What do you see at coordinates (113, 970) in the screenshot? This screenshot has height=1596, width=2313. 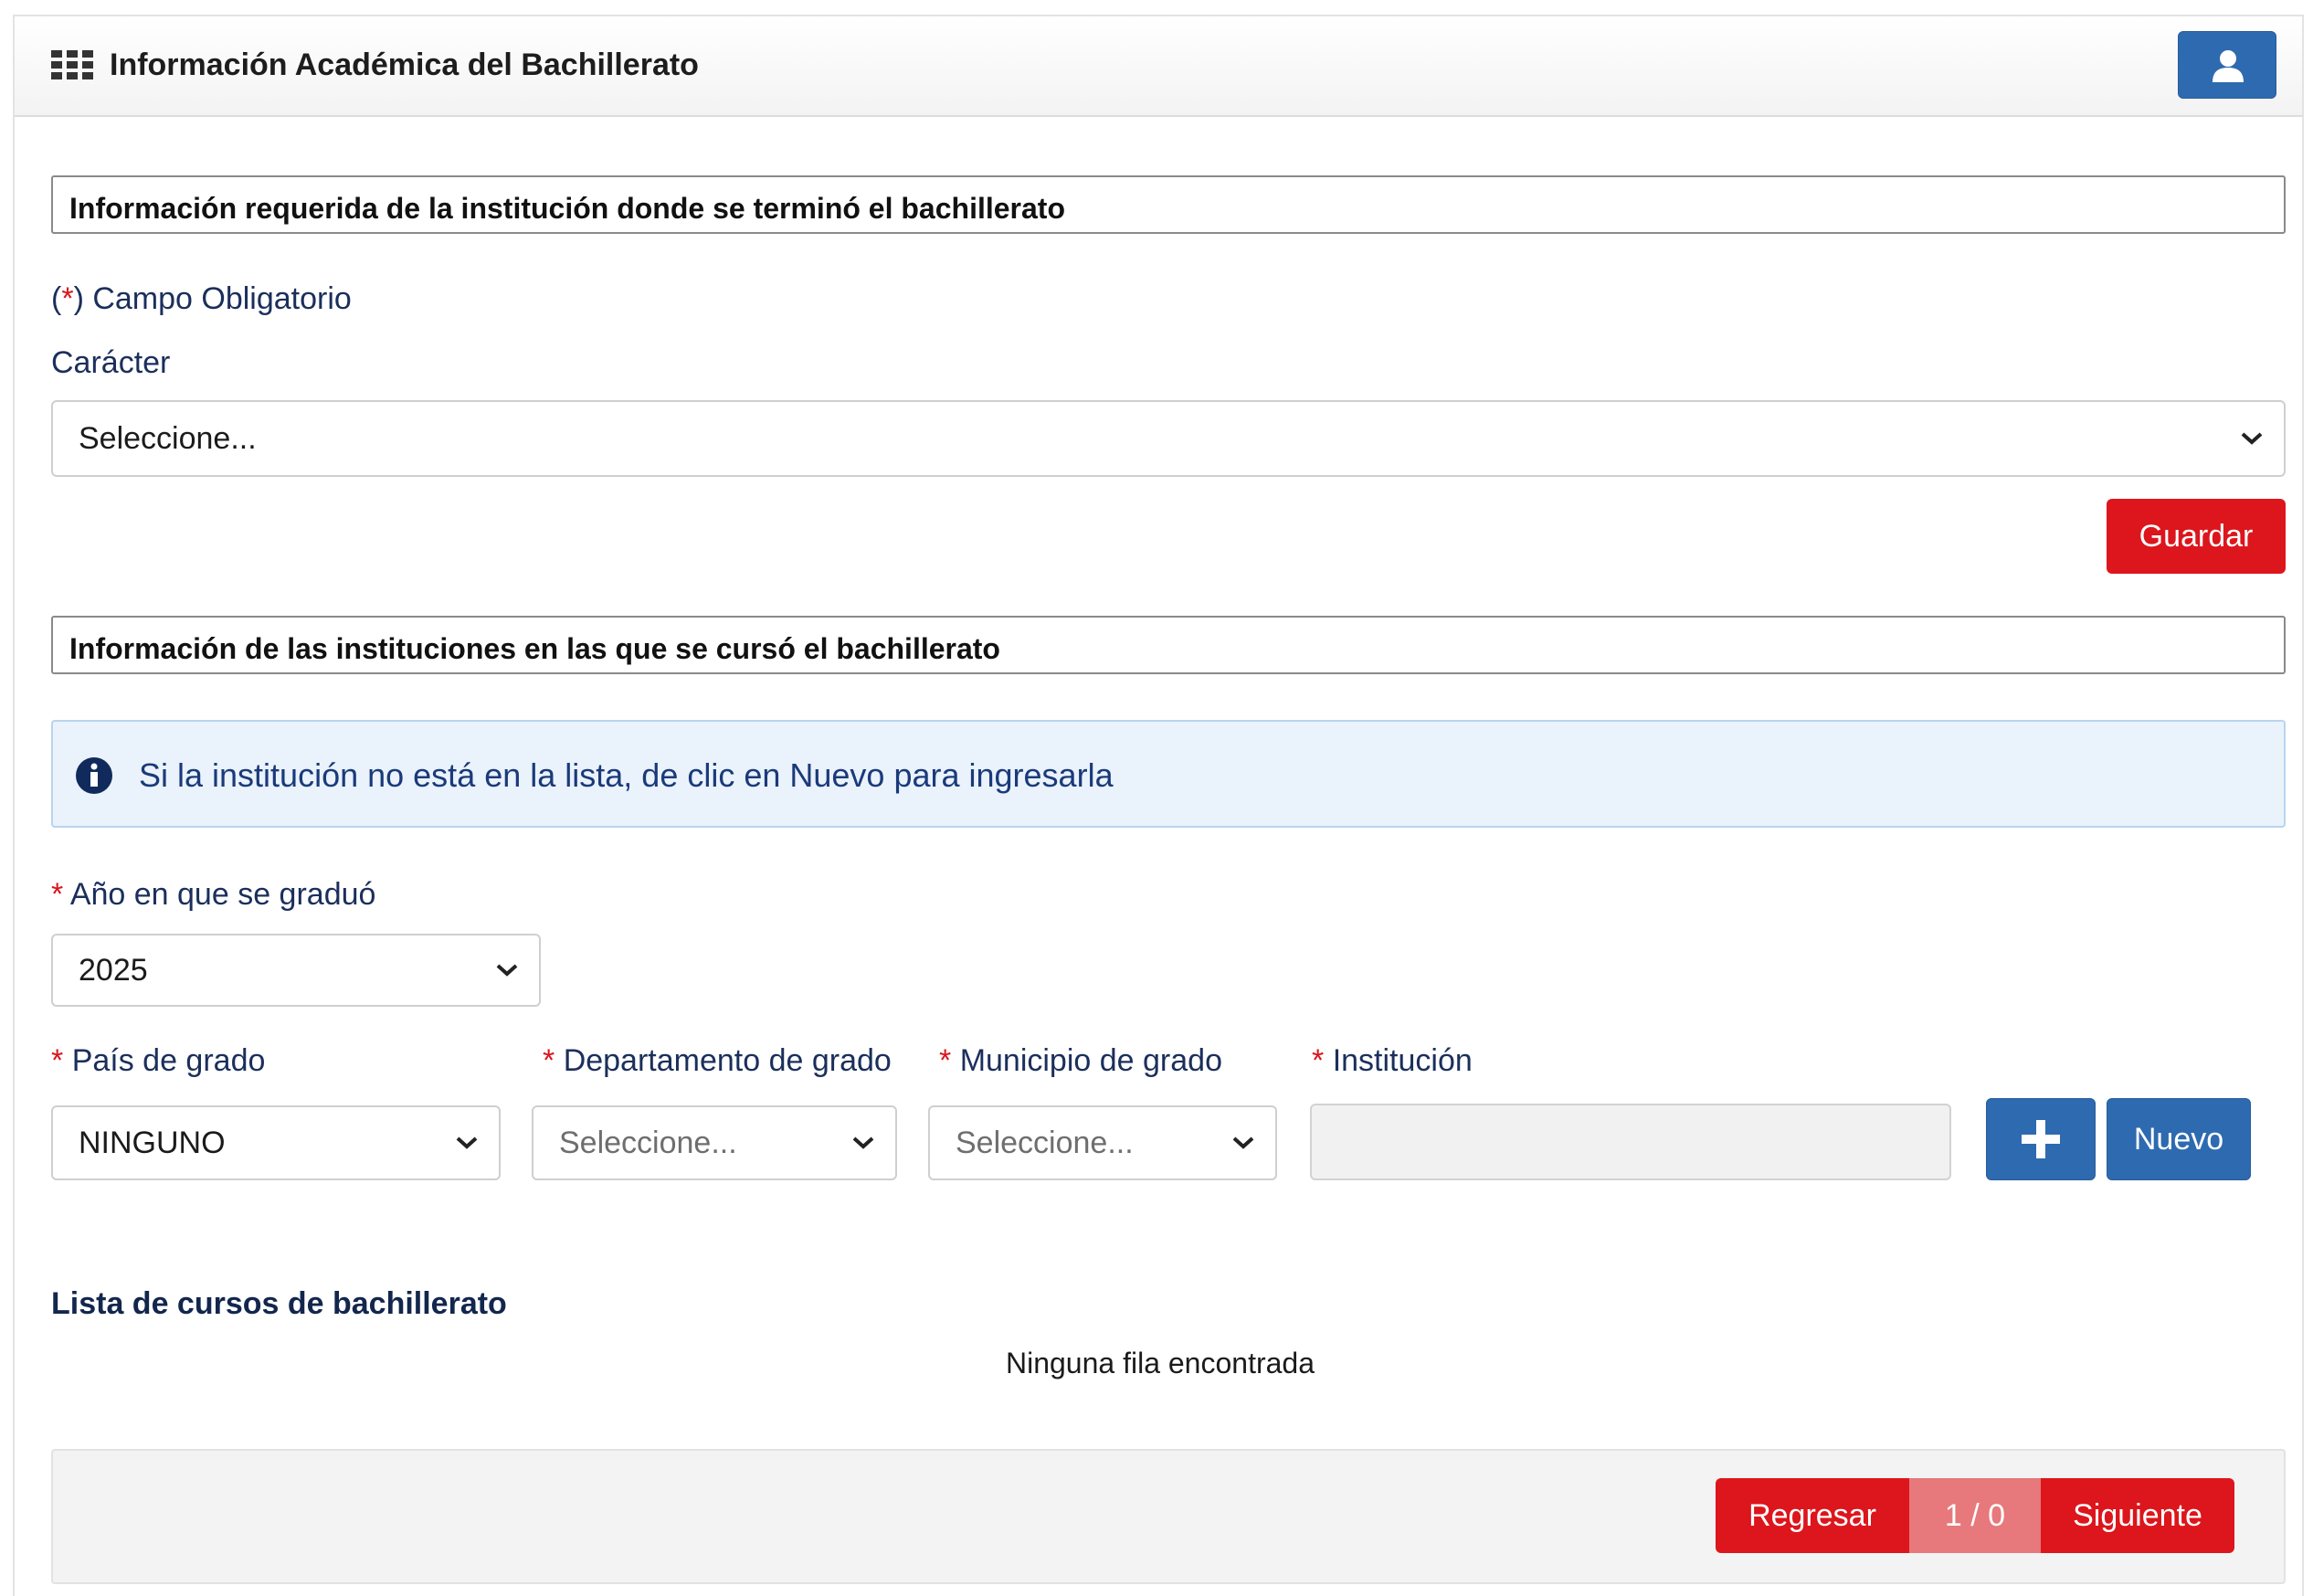 I see `graduation-year-value: 2025` at bounding box center [113, 970].